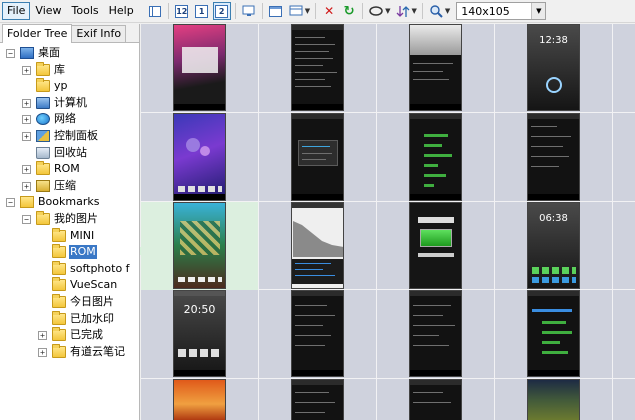 The width and height of the screenshot is (635, 420). Describe the element at coordinates (69, 169) in the screenshot. I see `tree-item-rom1: + ROM` at that location.